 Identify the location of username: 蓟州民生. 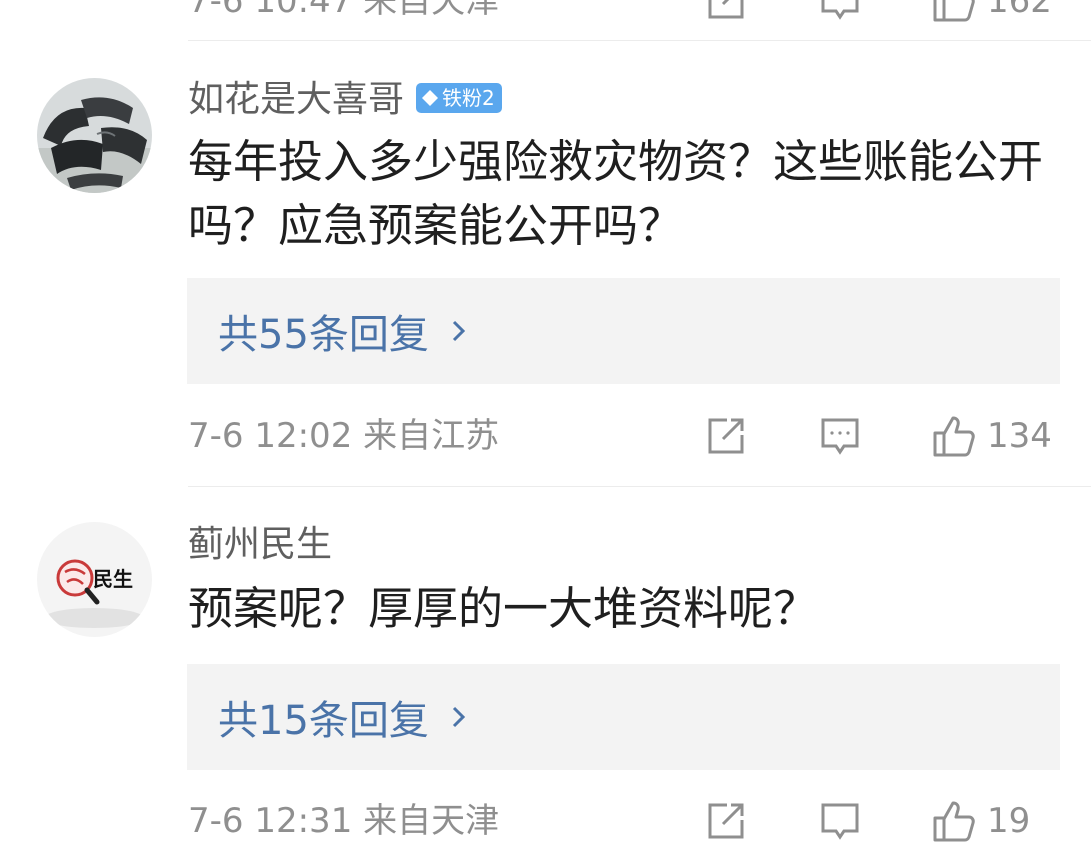
(260, 545).